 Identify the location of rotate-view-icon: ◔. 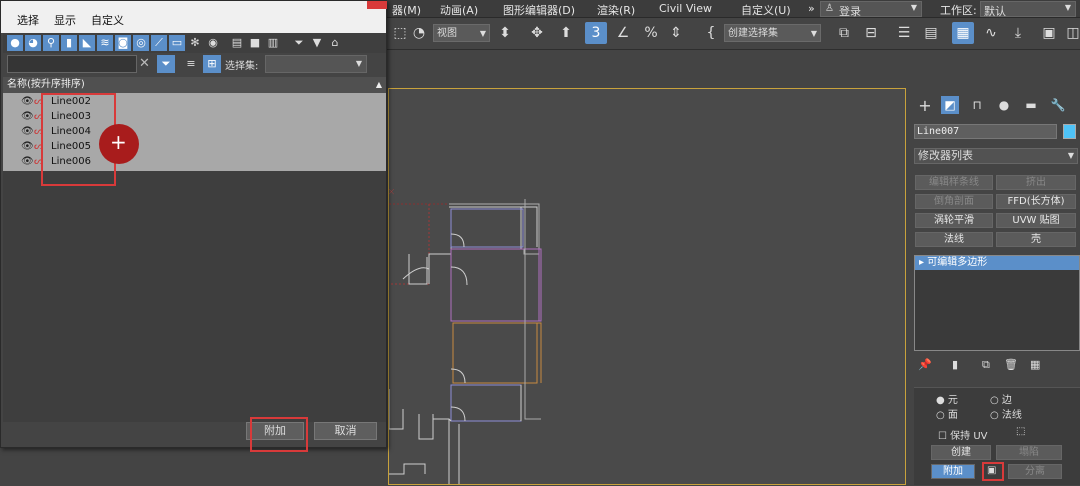
(419, 33).